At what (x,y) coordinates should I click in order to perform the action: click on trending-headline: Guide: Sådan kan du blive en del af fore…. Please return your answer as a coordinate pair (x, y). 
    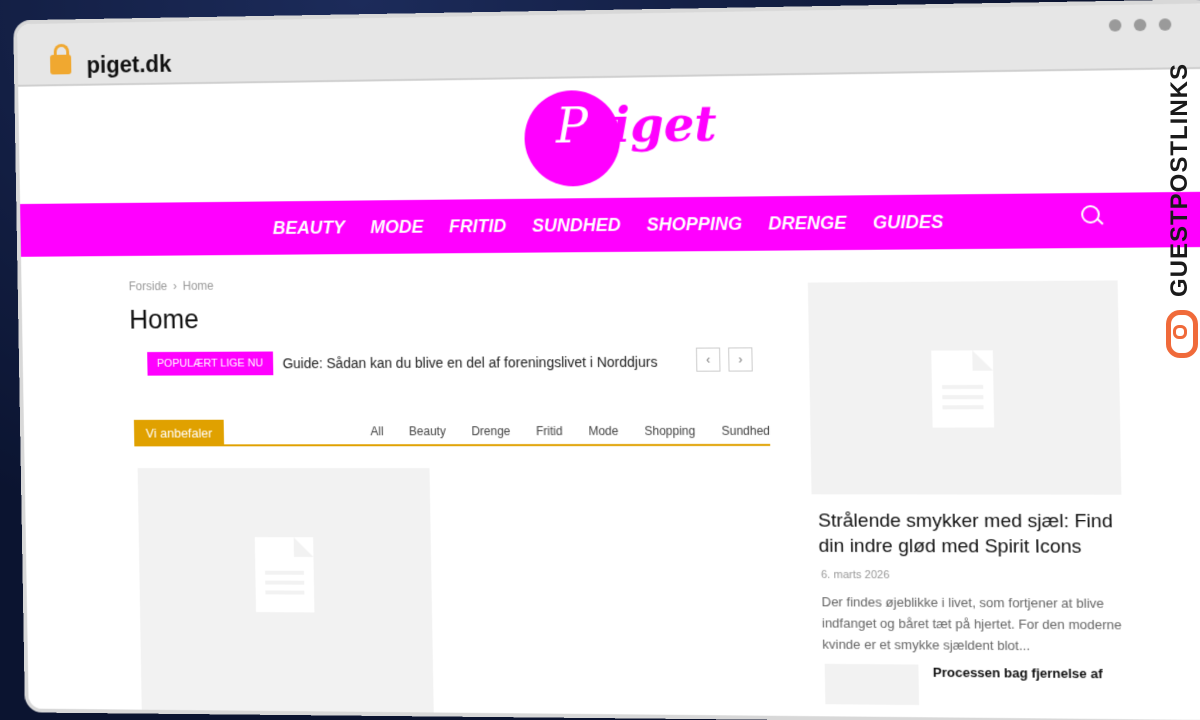
    Looking at the image, I should click on (469, 362).